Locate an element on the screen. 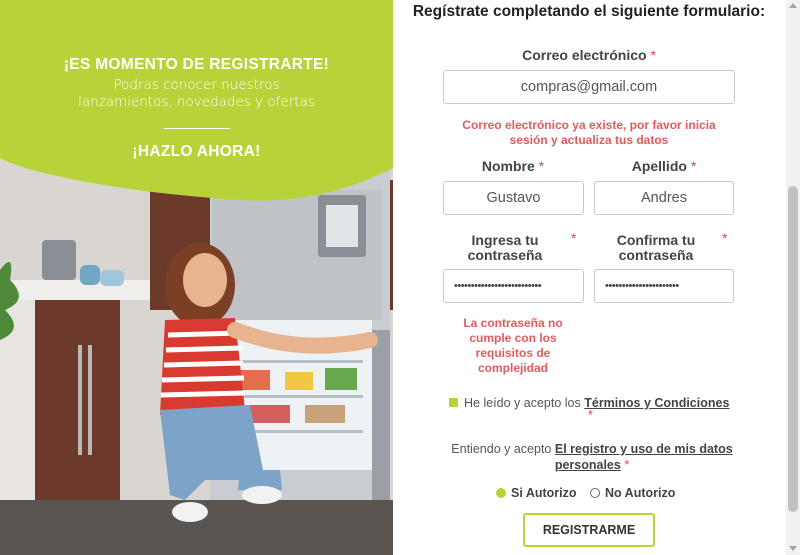 This screenshot has height=555, width=800. password-error-line-2: cumple con los is located at coordinates (513, 338).